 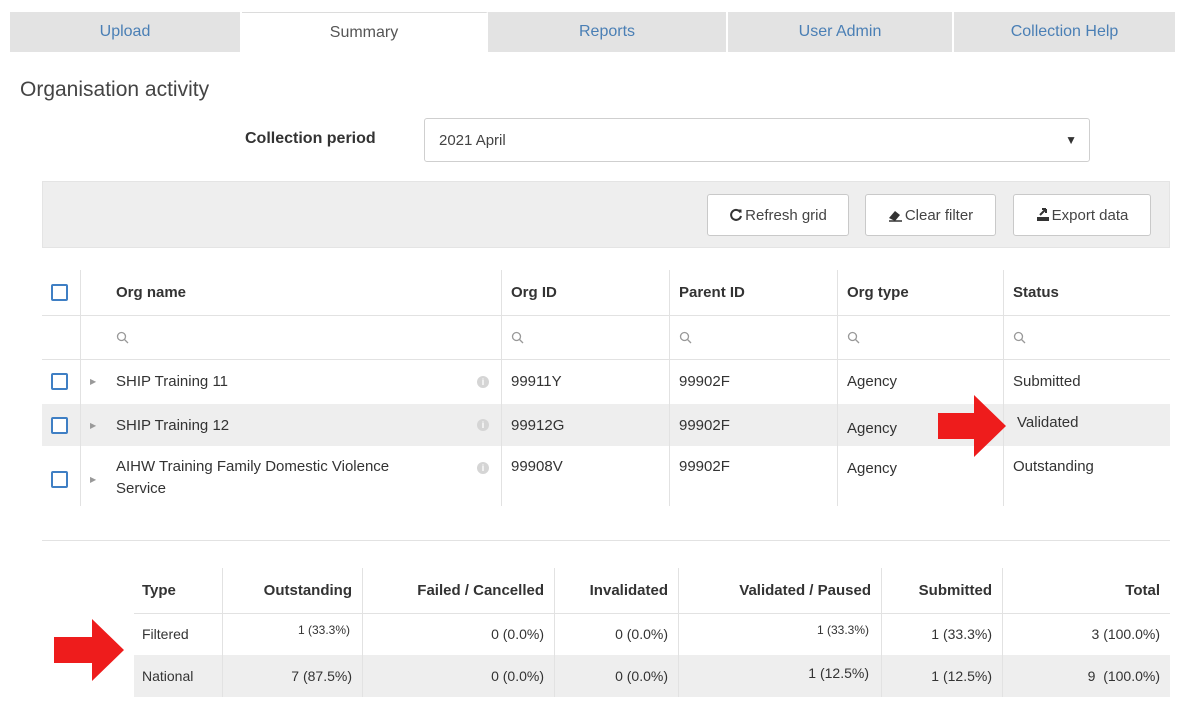 I want to click on export-data-label: Export data, so click(x=1090, y=215).